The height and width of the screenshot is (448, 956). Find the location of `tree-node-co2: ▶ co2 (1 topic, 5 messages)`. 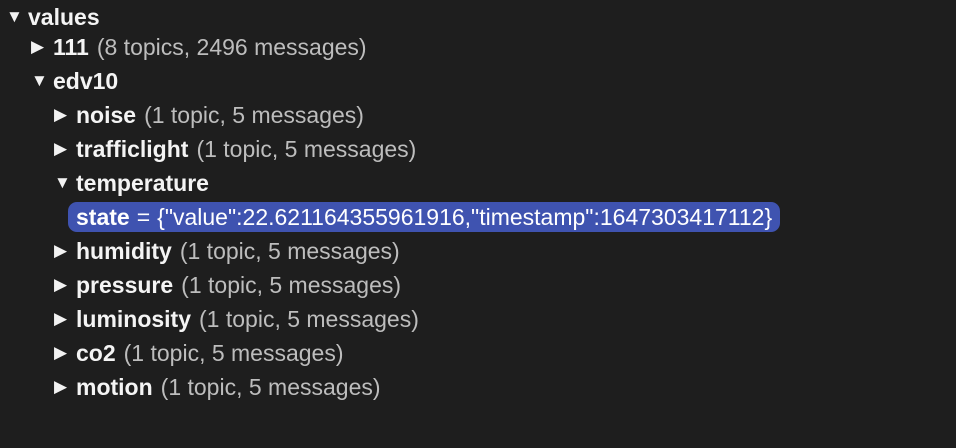

tree-node-co2: ▶ co2 (1 topic, 5 messages) is located at coordinates (199, 353).